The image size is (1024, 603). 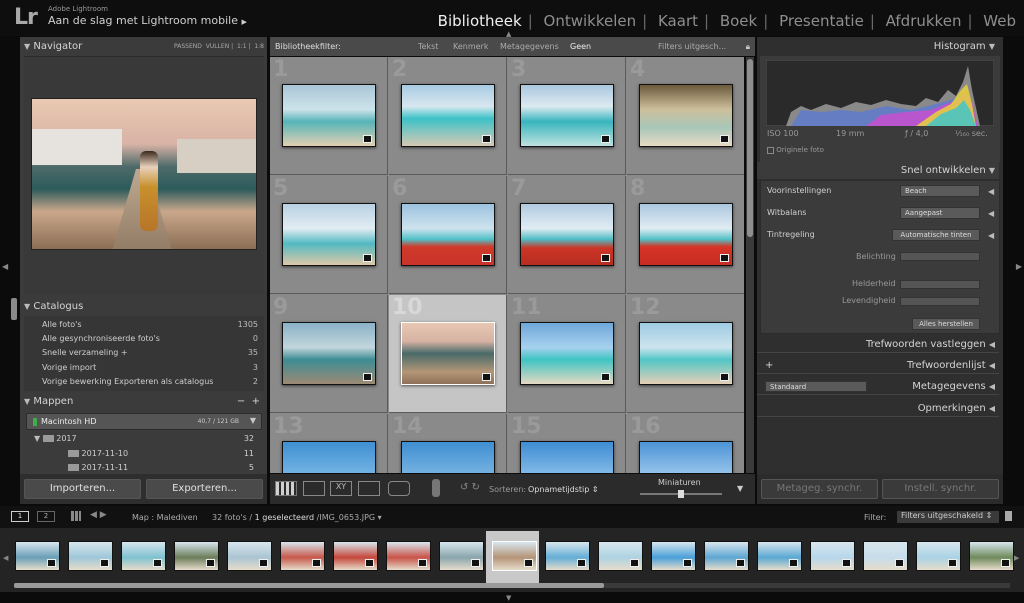 I want to click on module-book: Boek, so click(x=738, y=21).